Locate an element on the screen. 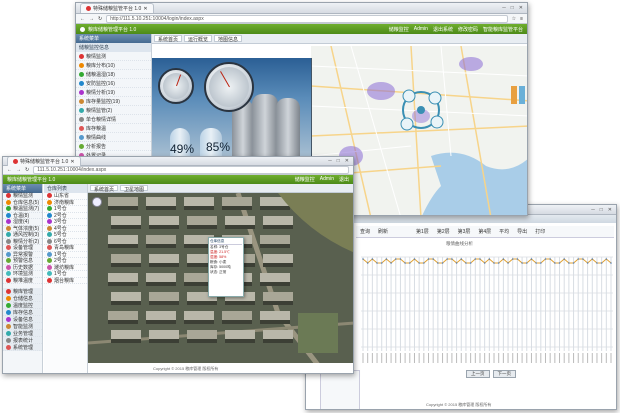 The height and width of the screenshot is (413, 620). sidebar-item: 单仓粮情详情 is located at coordinates (113, 119).